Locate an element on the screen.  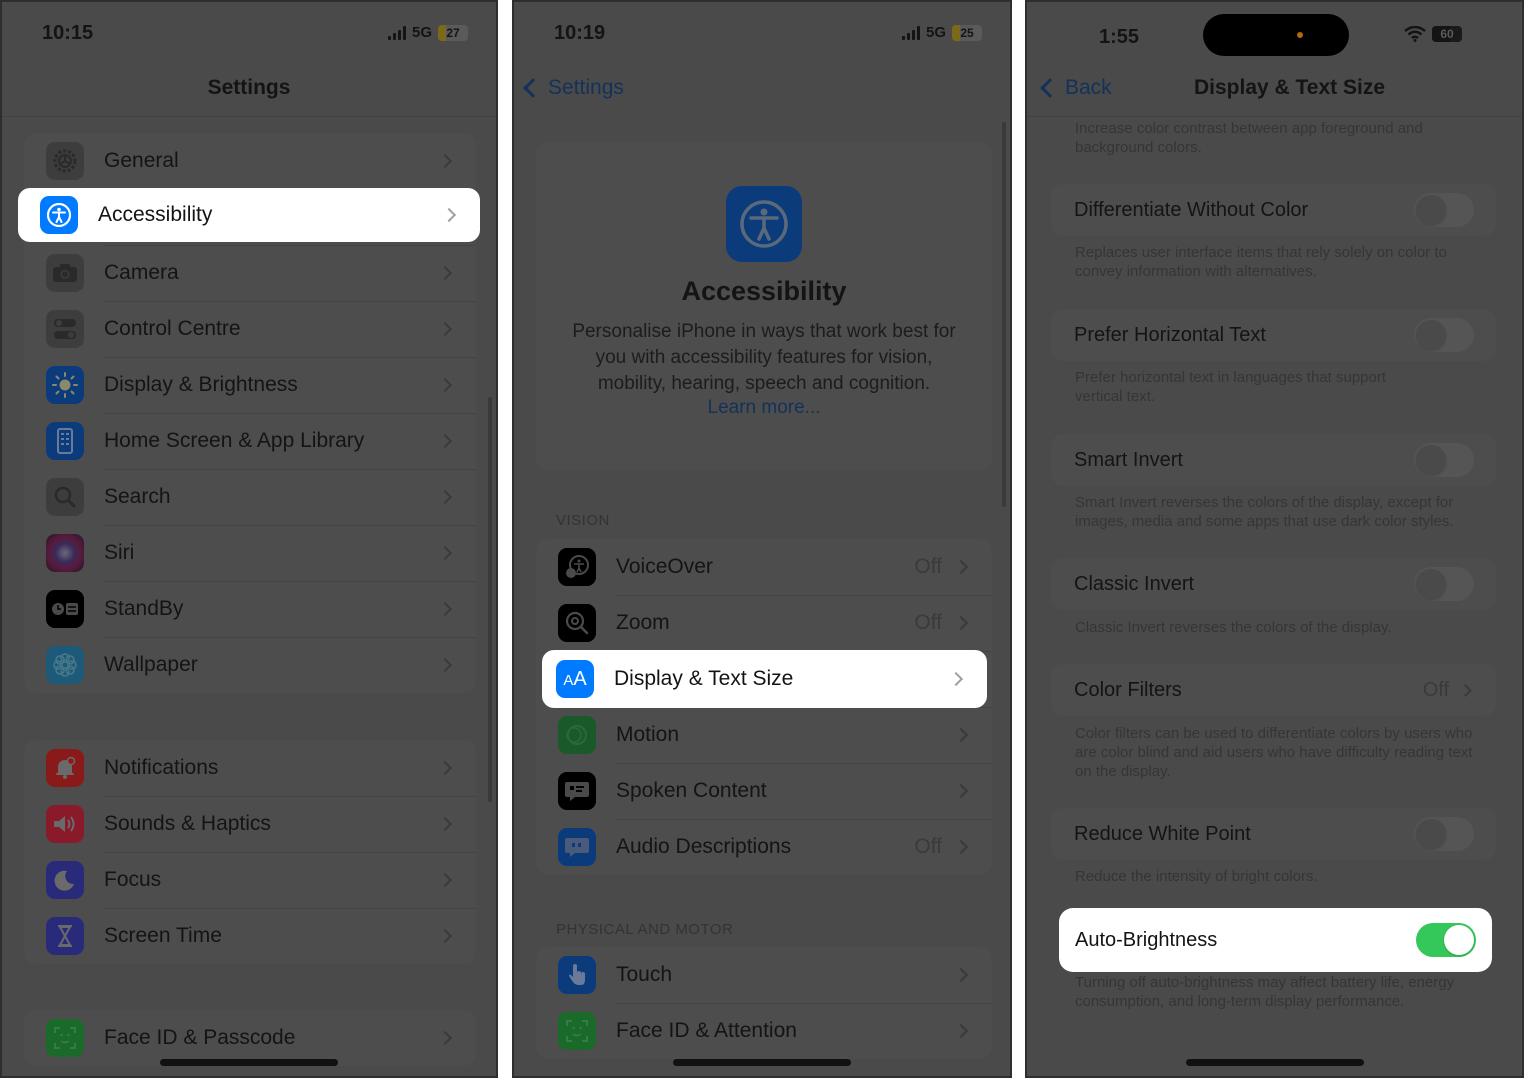
settings-item-face-id-attention: Face ID & Attention is located at coordinates (764, 1031).